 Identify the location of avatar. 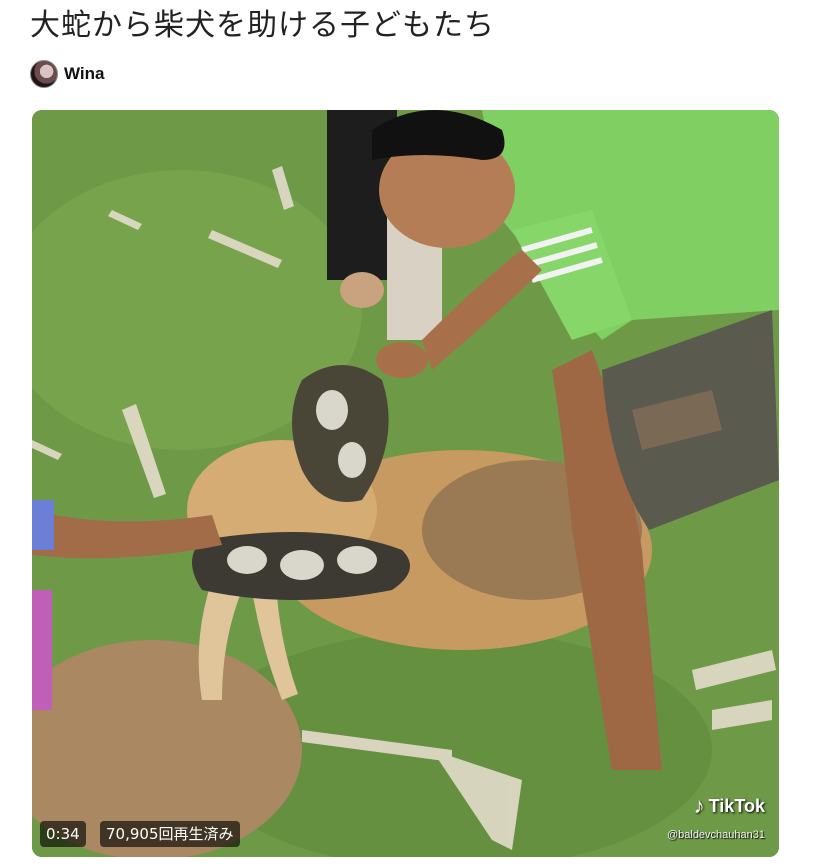
(44, 74).